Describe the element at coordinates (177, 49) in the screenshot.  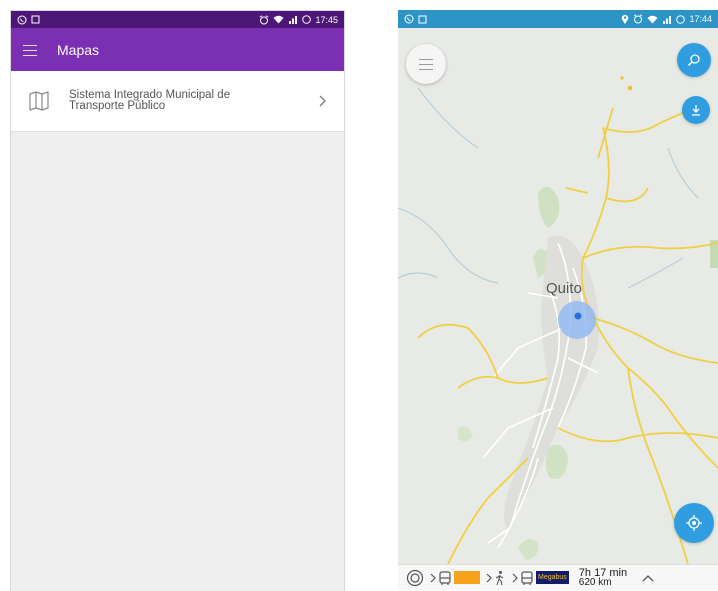
I see `app-bar: Mapas` at that location.